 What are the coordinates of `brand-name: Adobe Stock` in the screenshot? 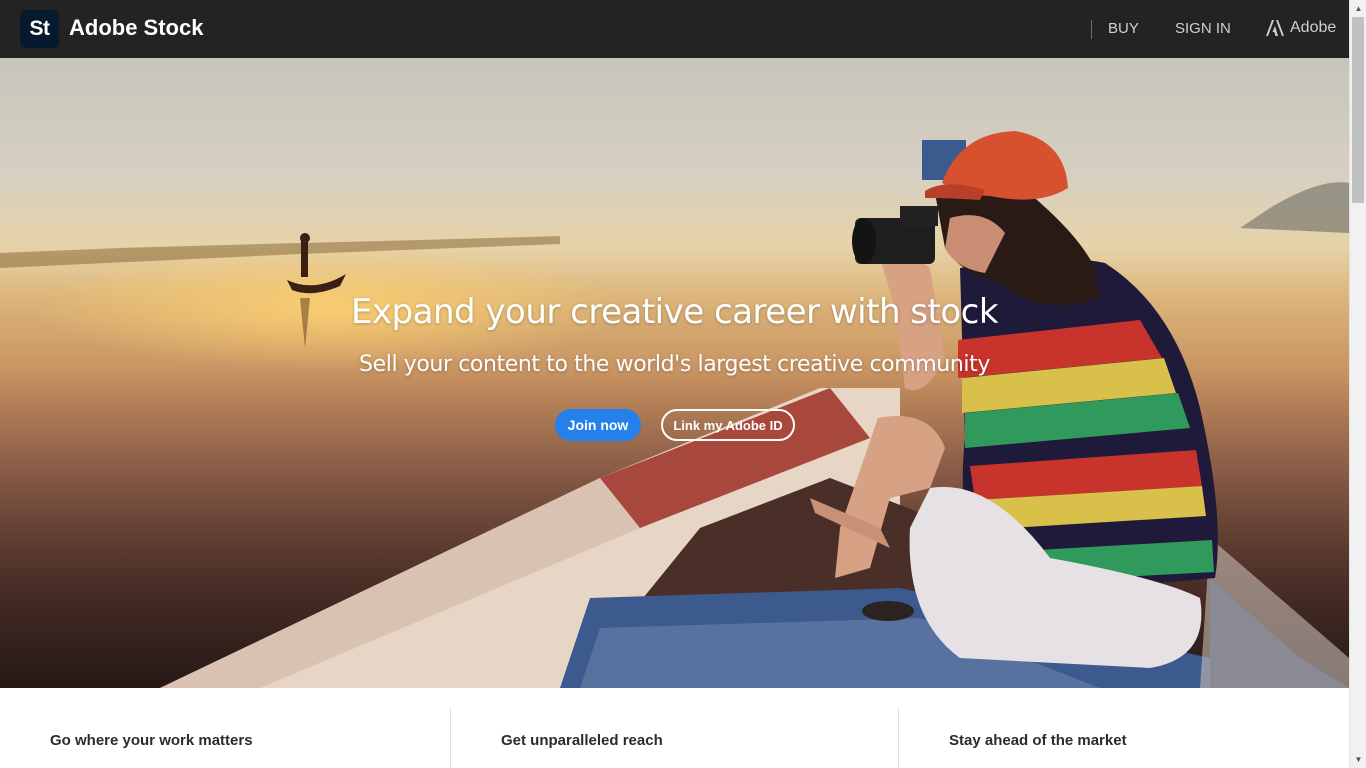 It's located at (136, 28).